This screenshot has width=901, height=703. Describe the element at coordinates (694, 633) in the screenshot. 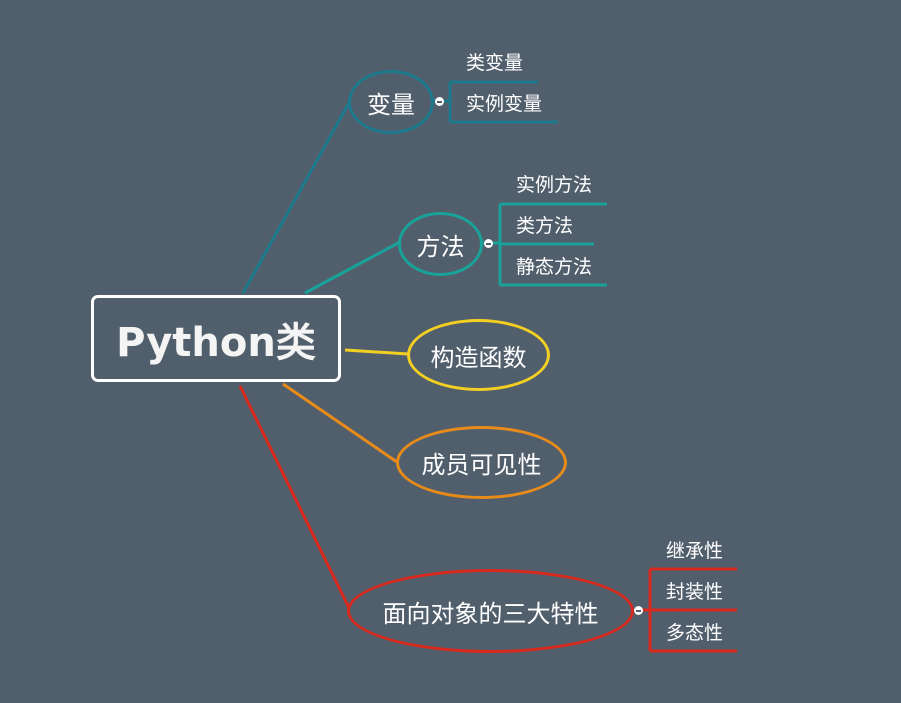

I see `leaf-polymorphism: 多态性` at that location.